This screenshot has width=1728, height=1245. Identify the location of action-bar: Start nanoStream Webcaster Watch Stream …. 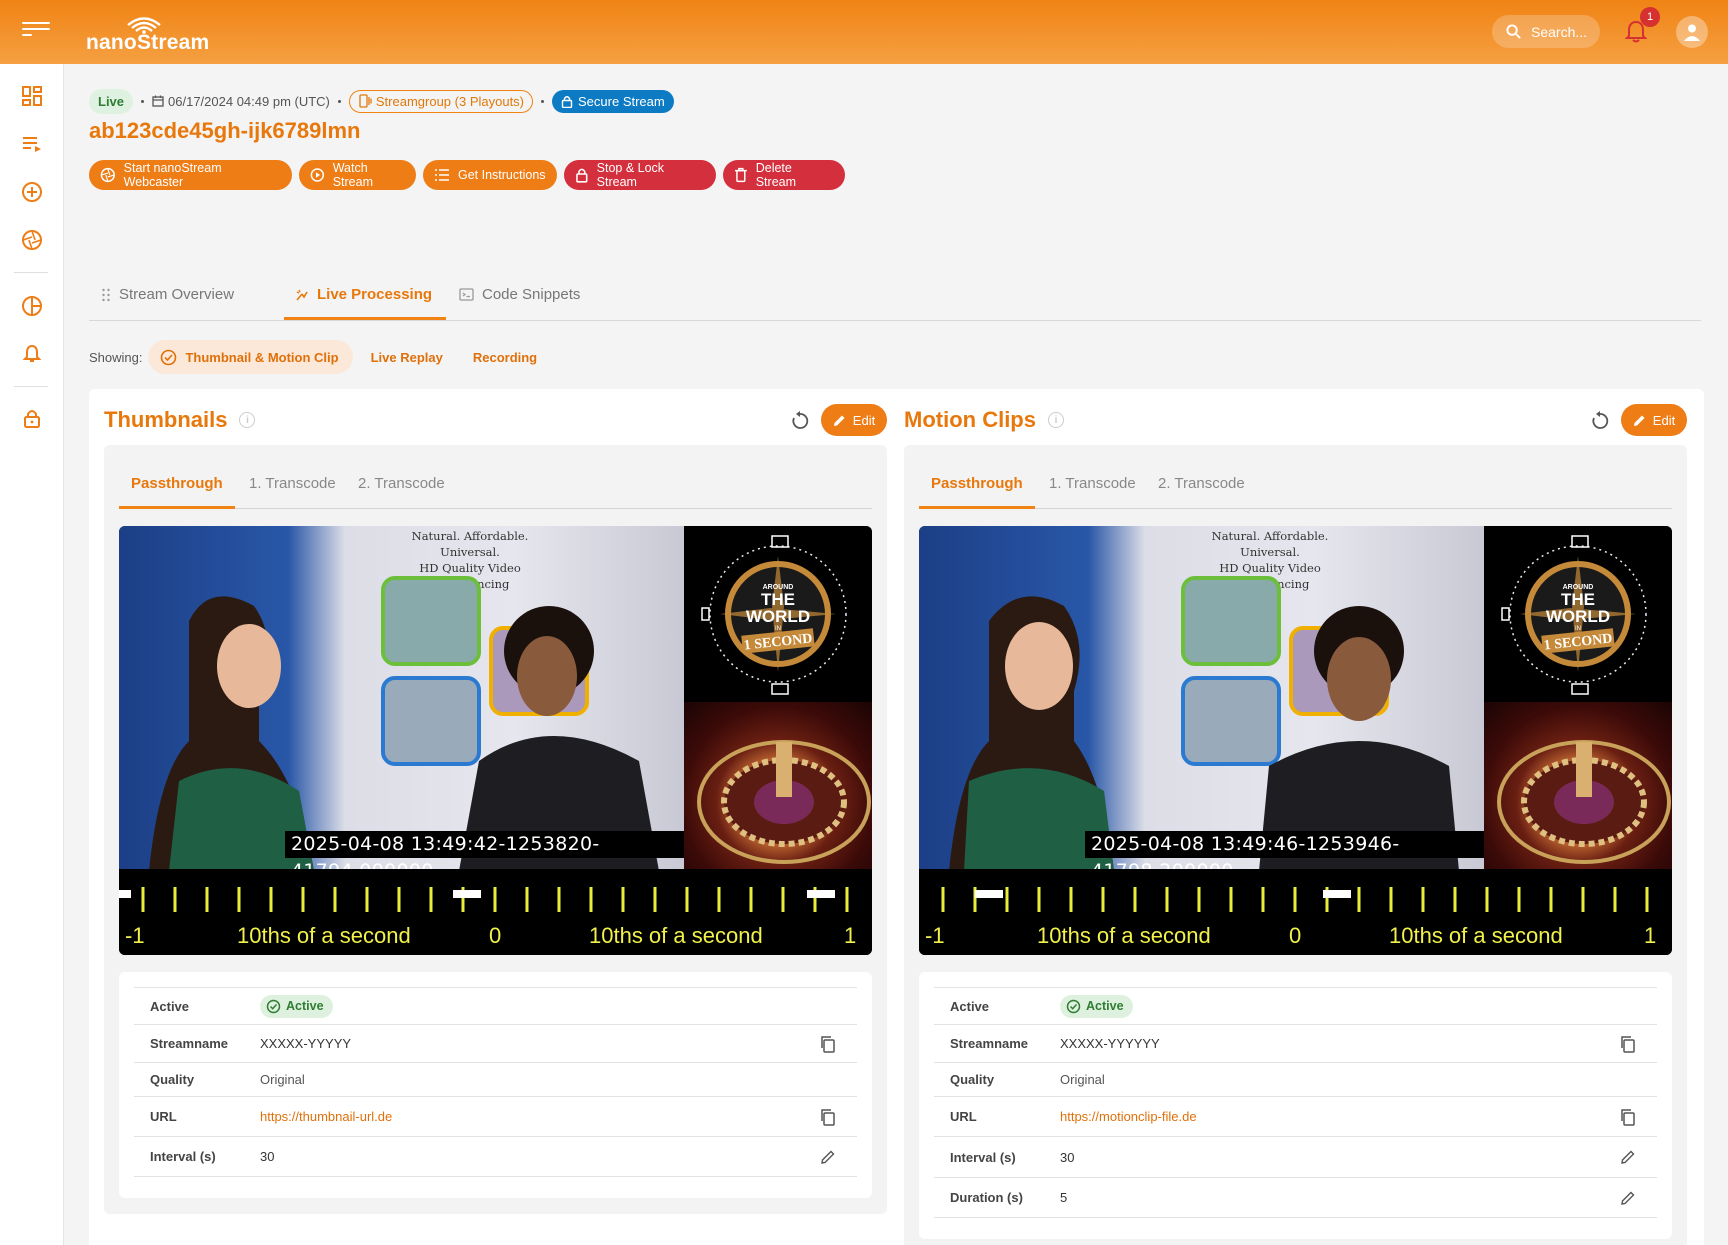
(467, 175).